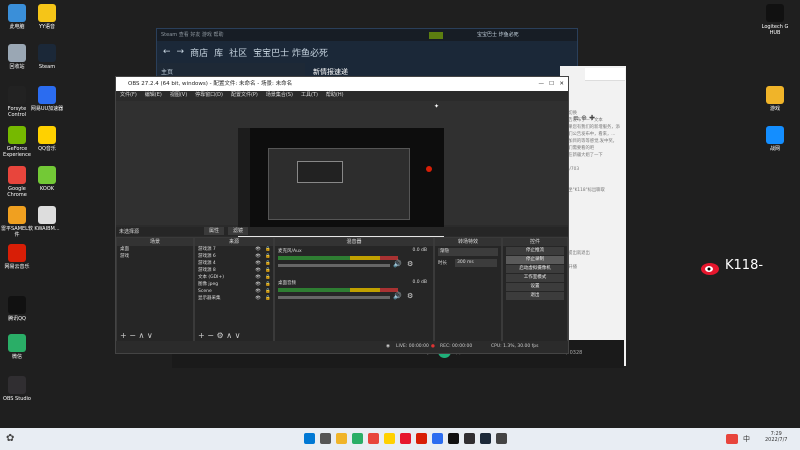  Describe the element at coordinates (746, 439) in the screenshot. I see `tray-lang: 中` at that location.